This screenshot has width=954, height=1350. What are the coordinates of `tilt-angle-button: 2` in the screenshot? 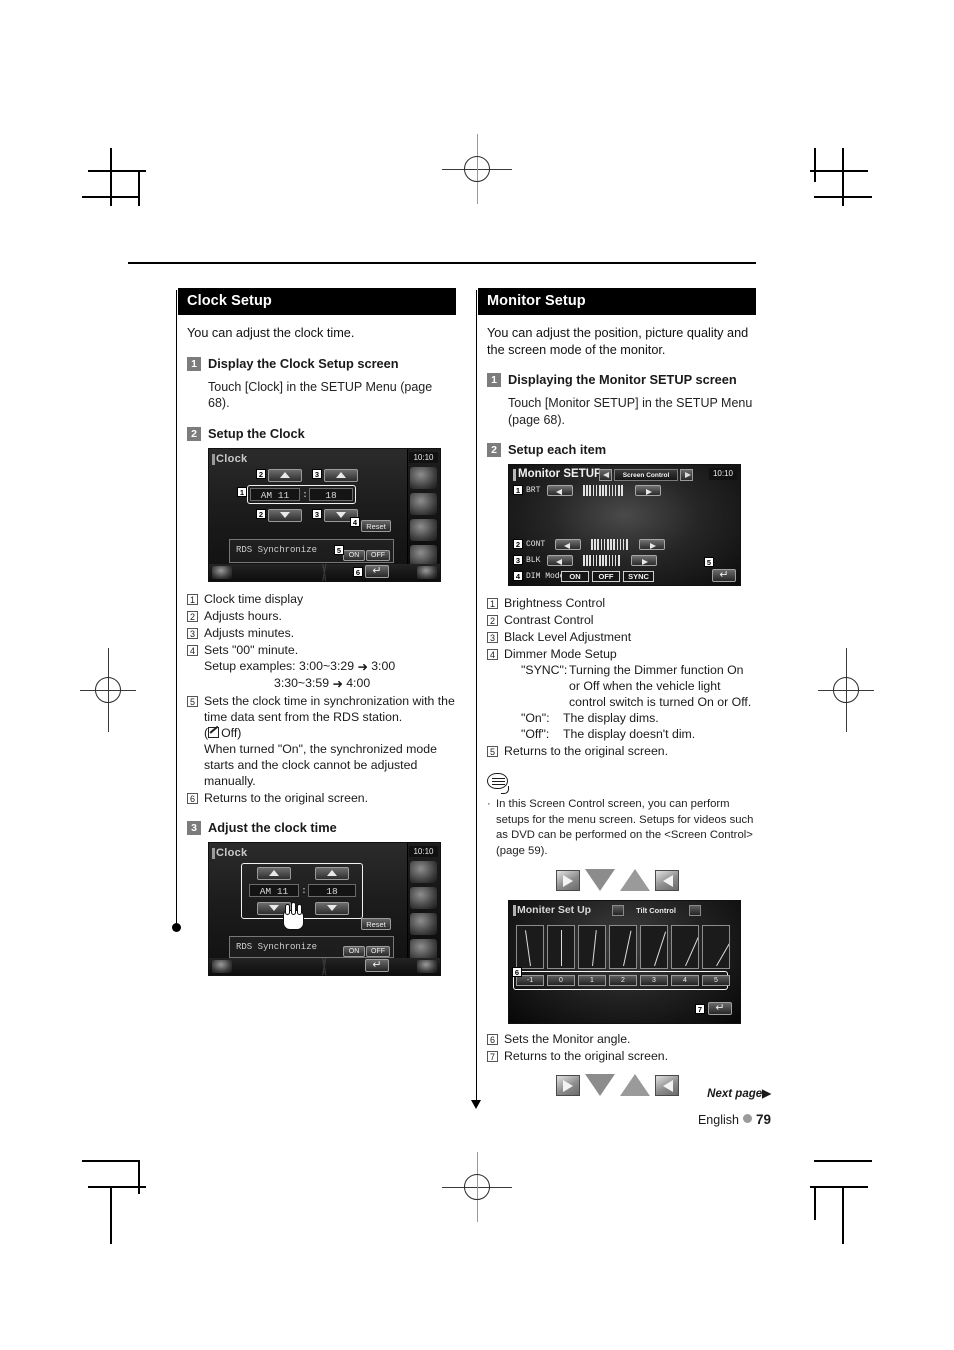 It's located at (623, 980).